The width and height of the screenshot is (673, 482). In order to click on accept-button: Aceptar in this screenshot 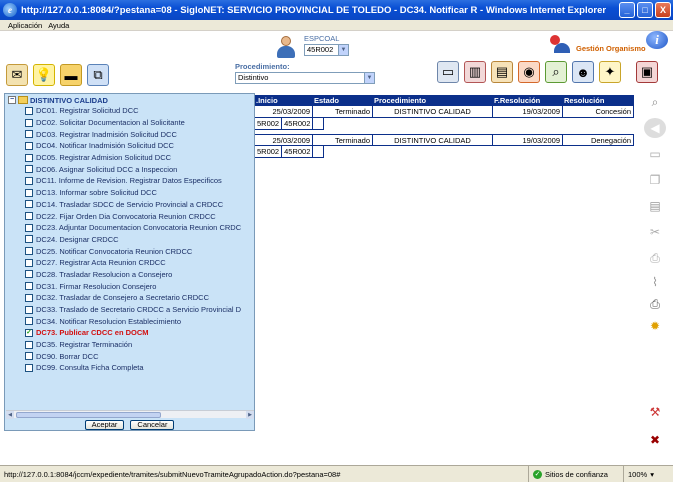, I will do `click(104, 425)`.